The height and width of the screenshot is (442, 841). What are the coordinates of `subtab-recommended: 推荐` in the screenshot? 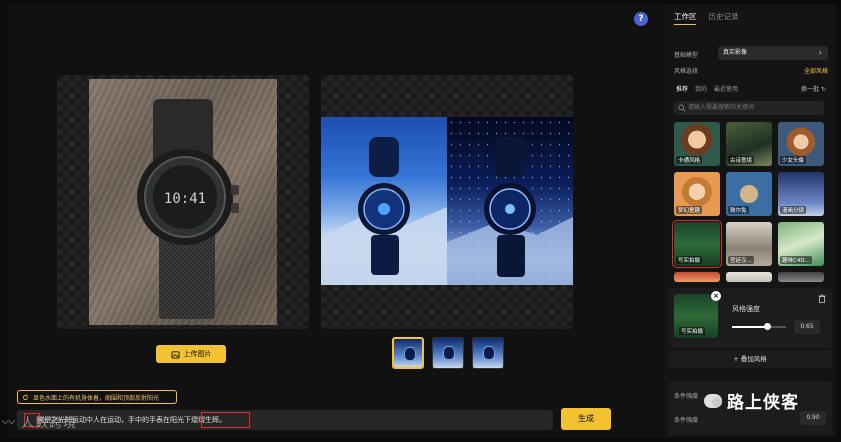 It's located at (682, 88).